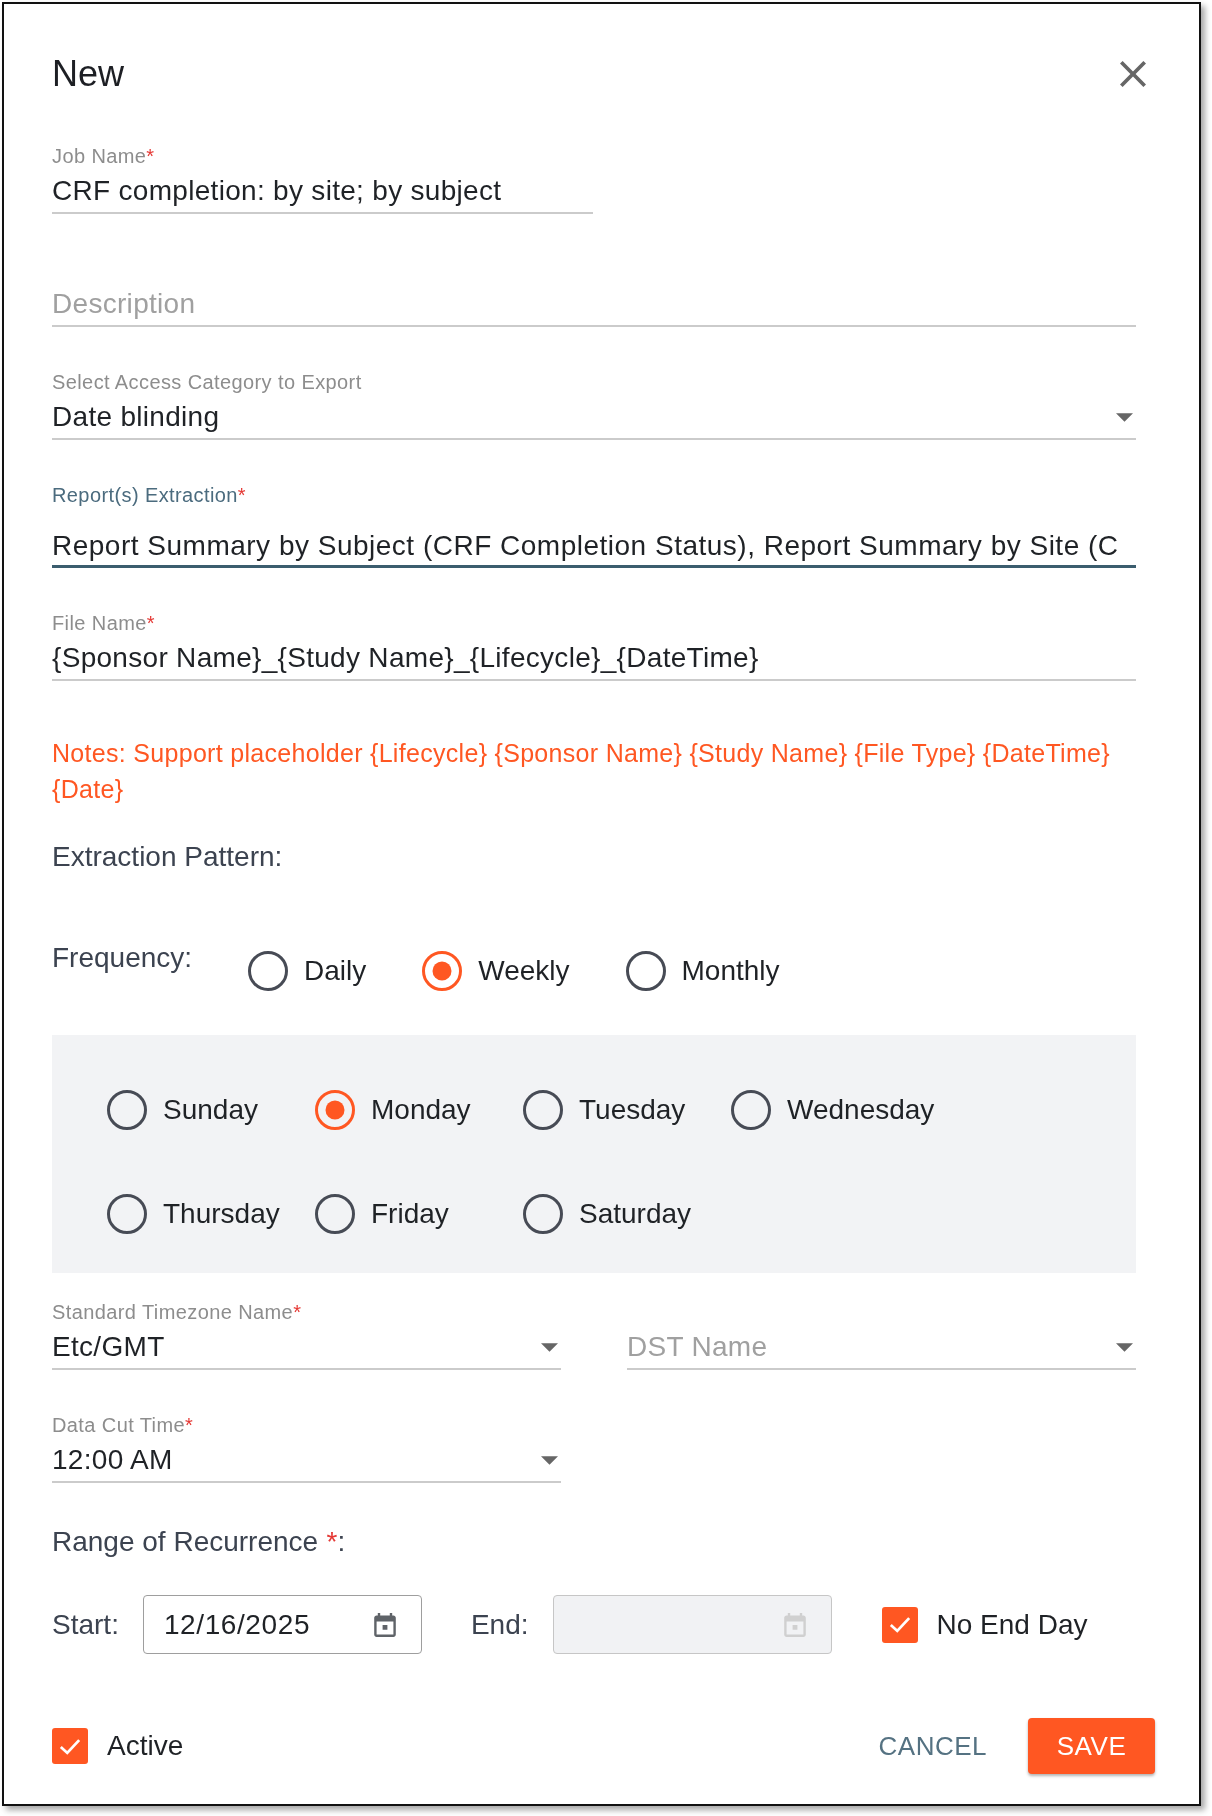 This screenshot has width=1212, height=1816. Describe the element at coordinates (177, 1312) in the screenshot. I see `field-label: Standard Timezone Name*` at that location.